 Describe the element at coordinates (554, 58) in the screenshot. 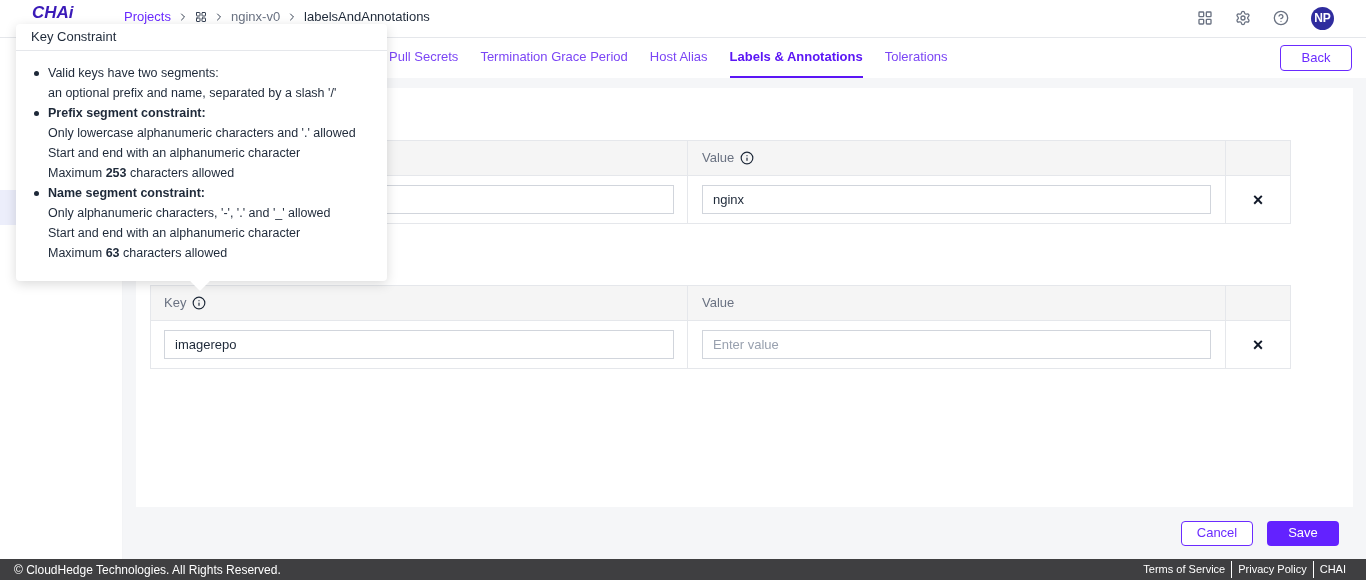

I see `tab: Termination Grace Period` at that location.